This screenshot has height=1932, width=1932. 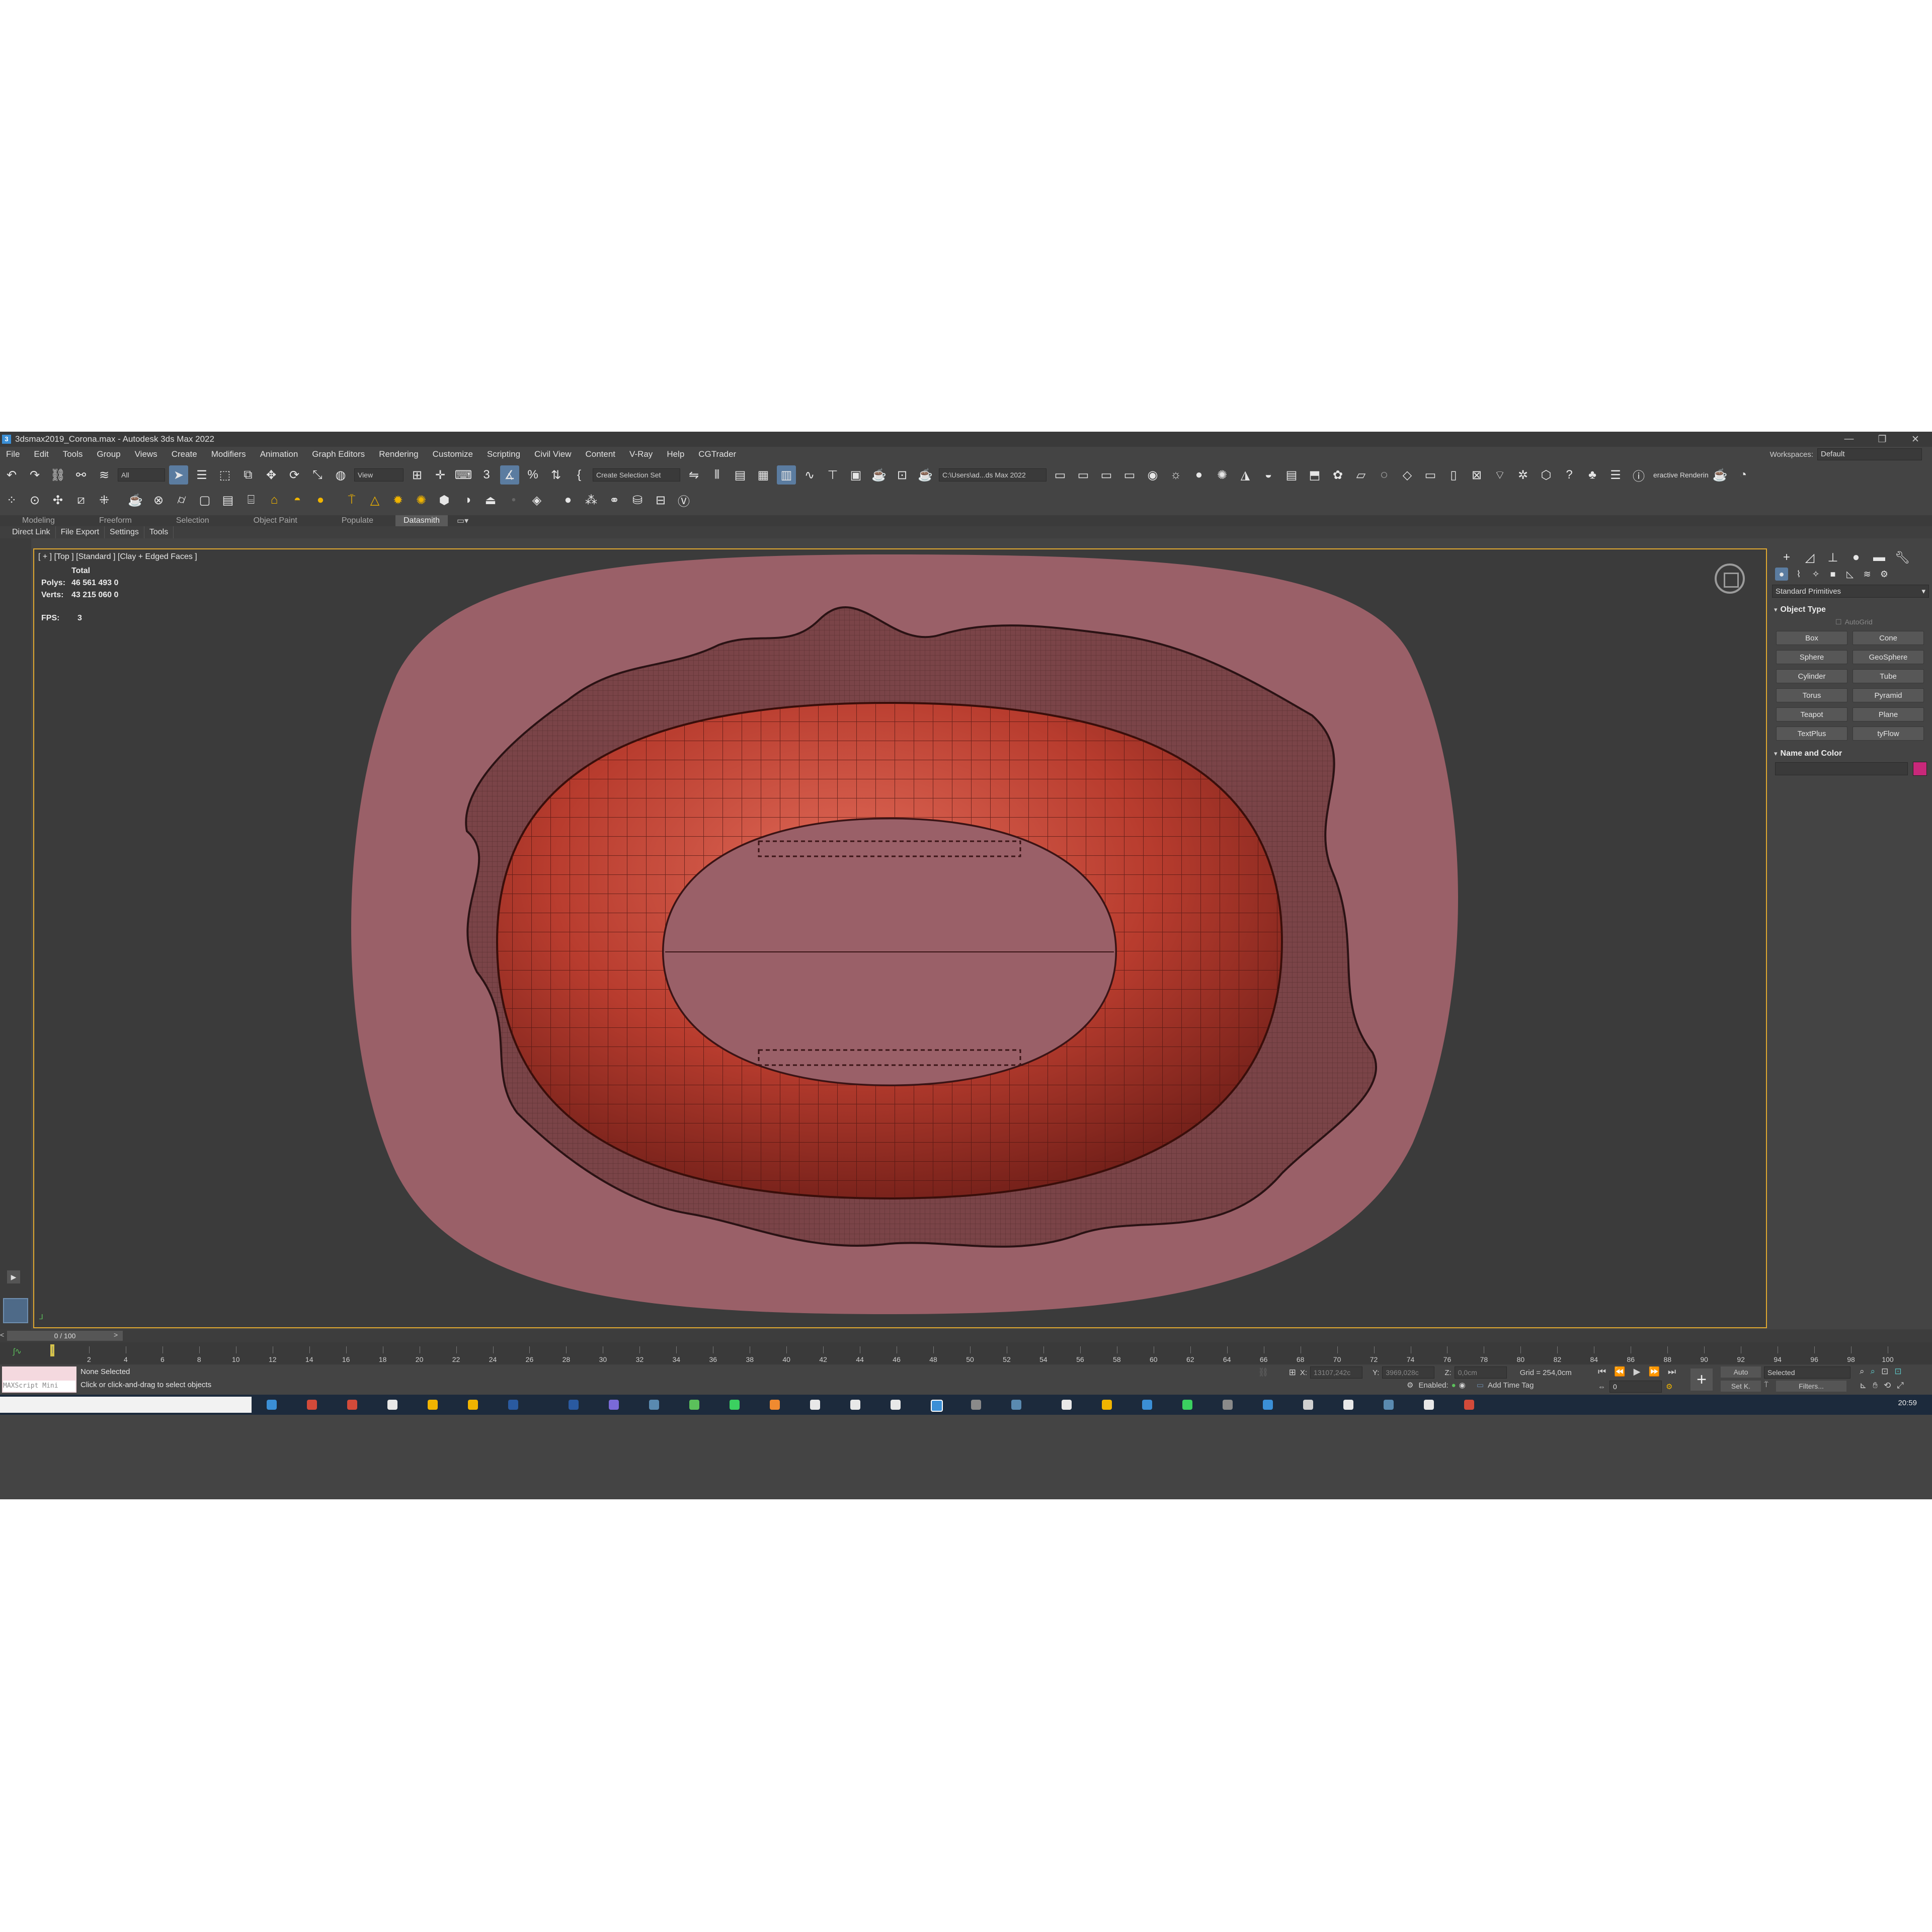 I want to click on torus-button: Torus, so click(x=1811, y=695).